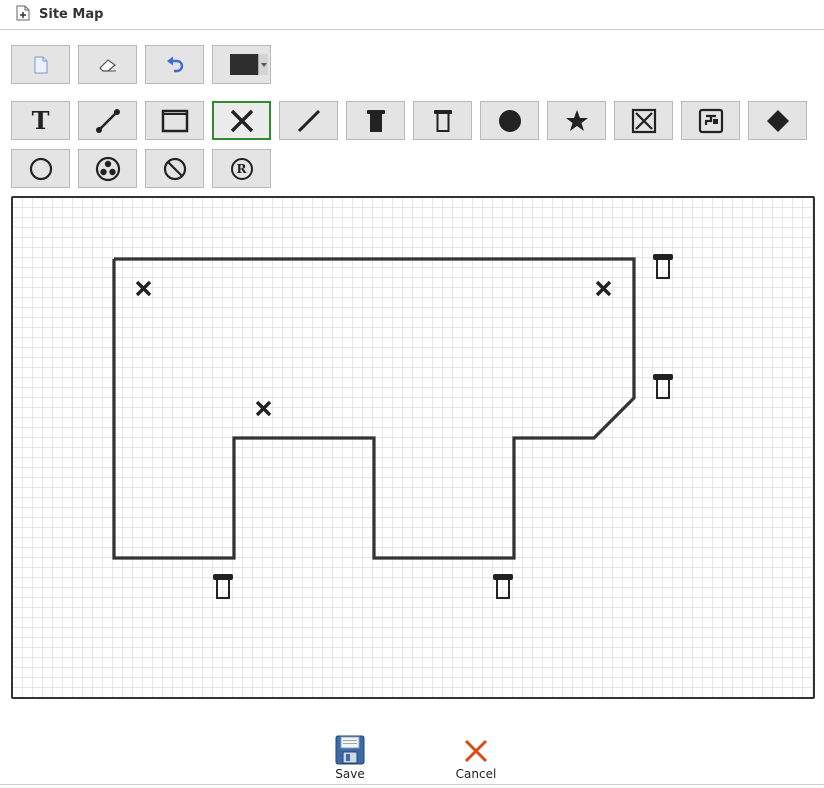 Image resolution: width=824 pixels, height=788 pixels. I want to click on filled-circle-icon, so click(509, 120).